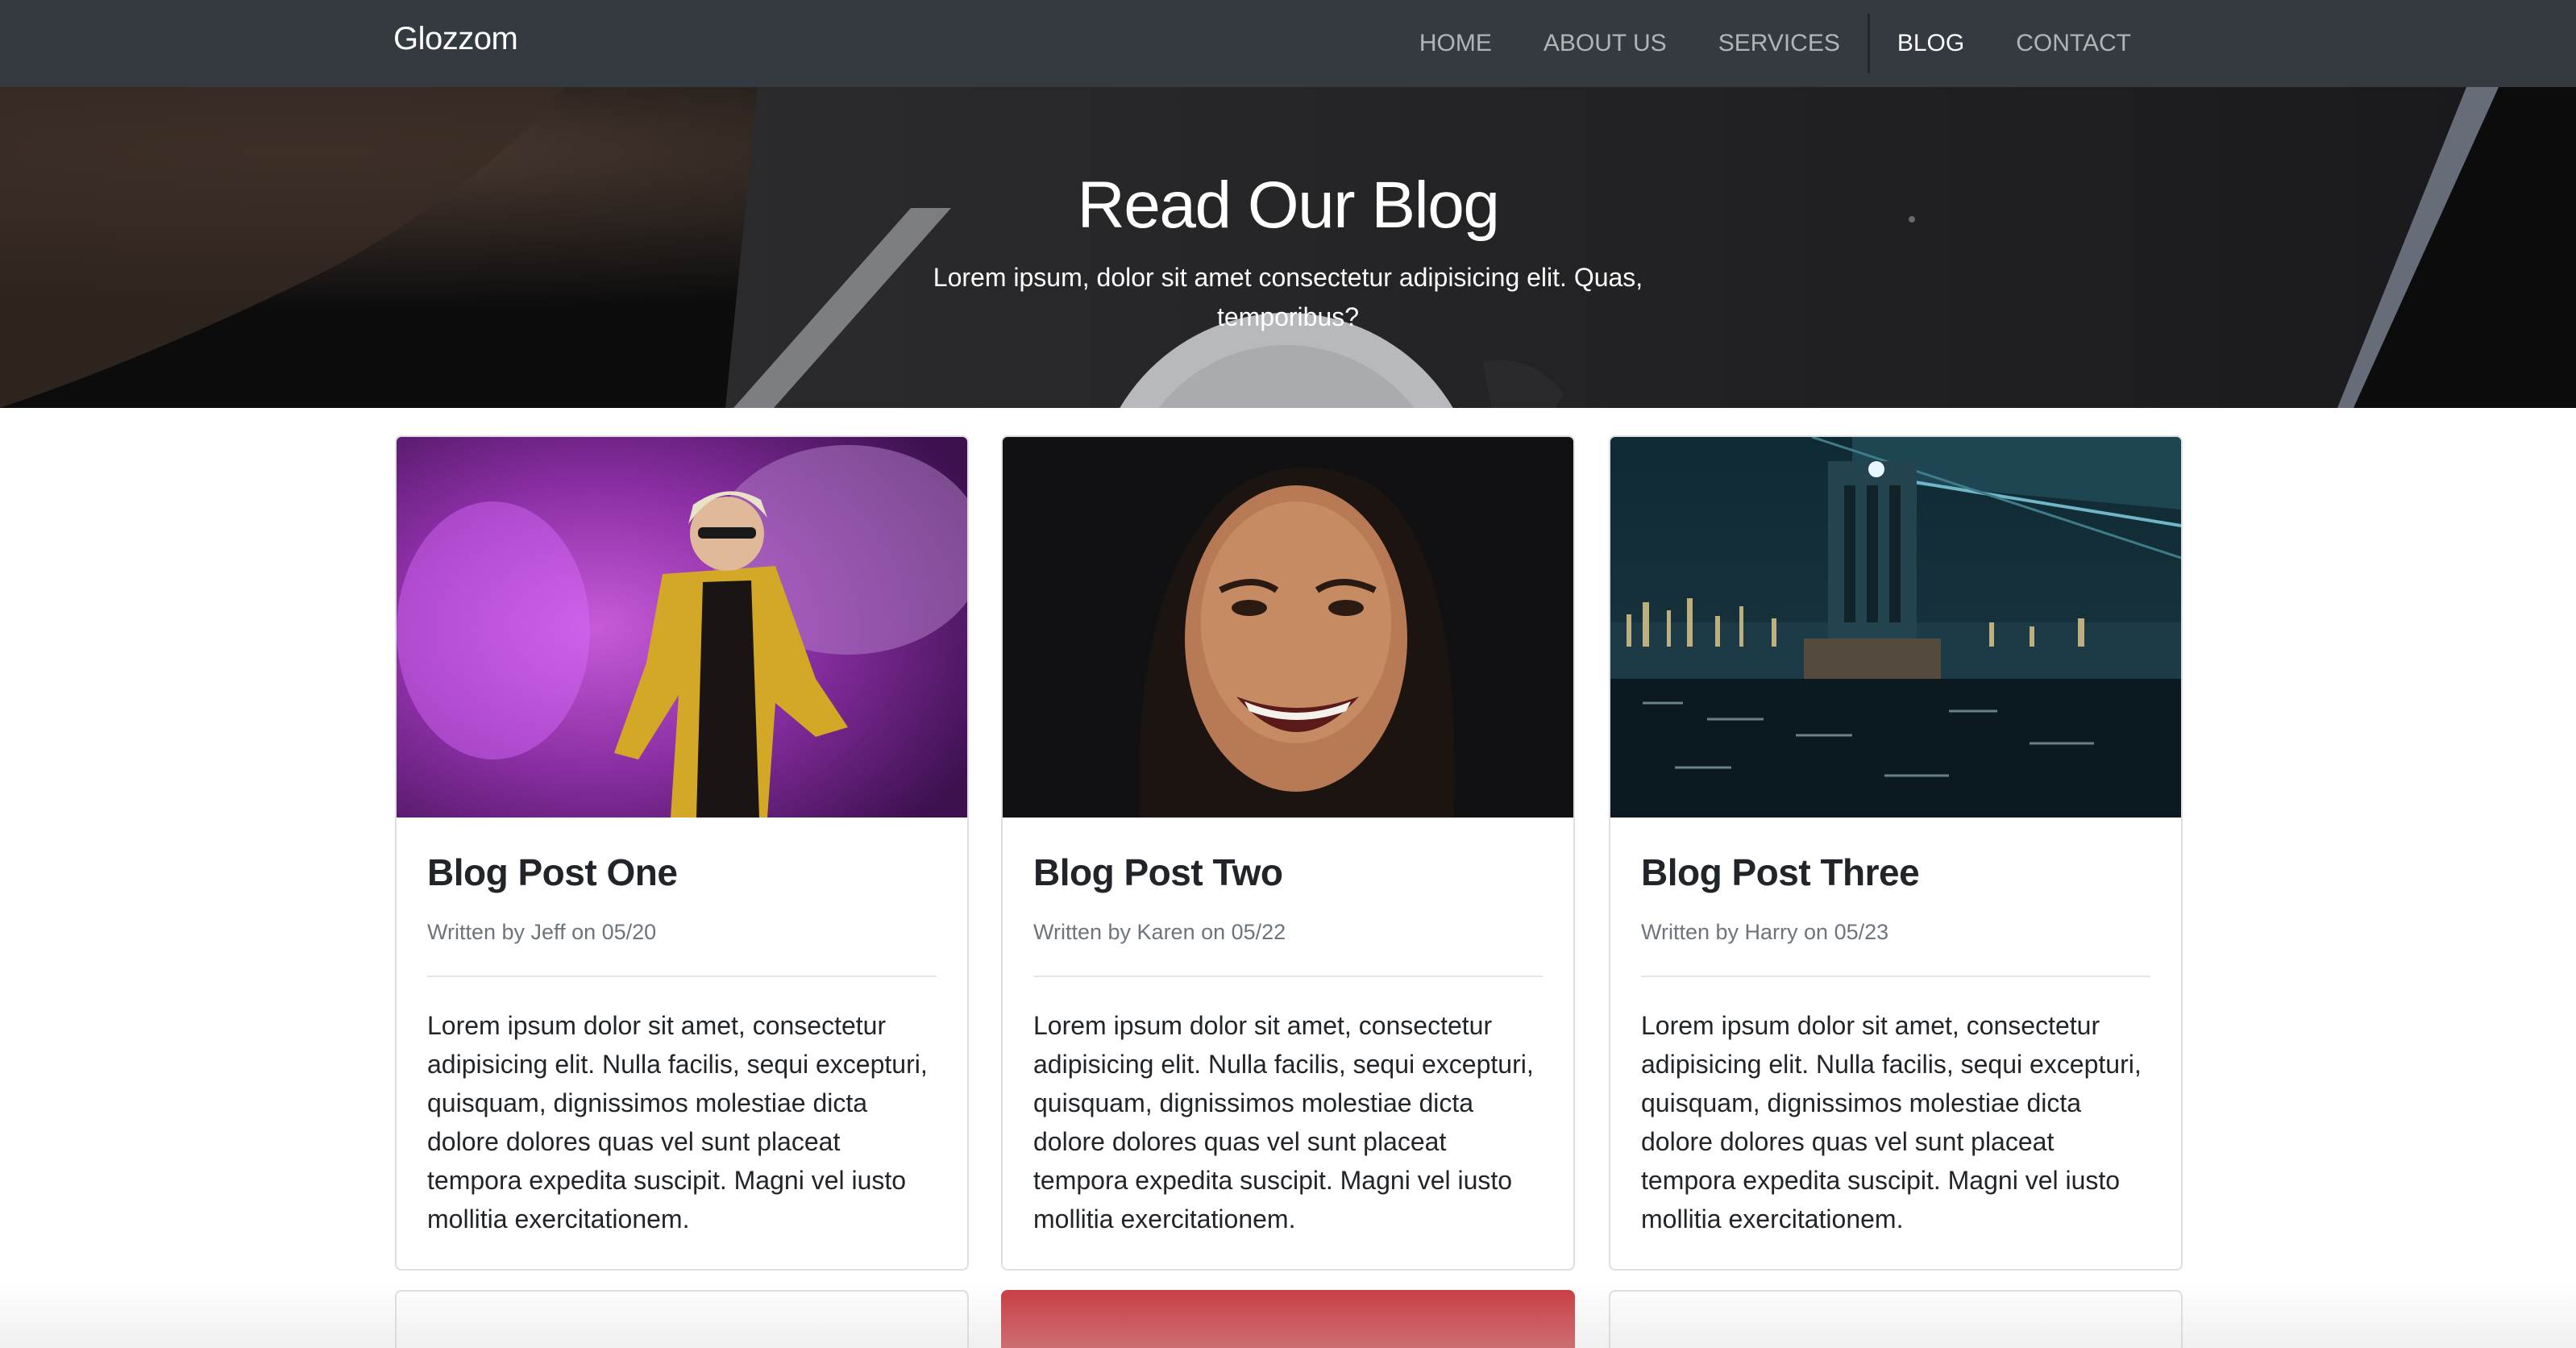 The width and height of the screenshot is (2576, 1348). I want to click on nav-link-home: HOME, so click(1456, 43).